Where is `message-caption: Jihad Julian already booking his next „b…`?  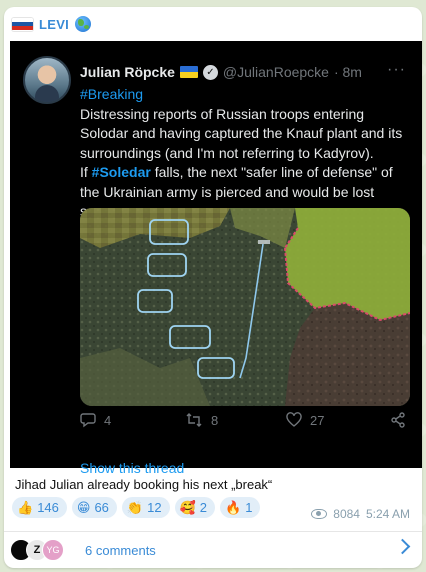 message-caption: Jihad Julian already booking his next „b… is located at coordinates (144, 484).